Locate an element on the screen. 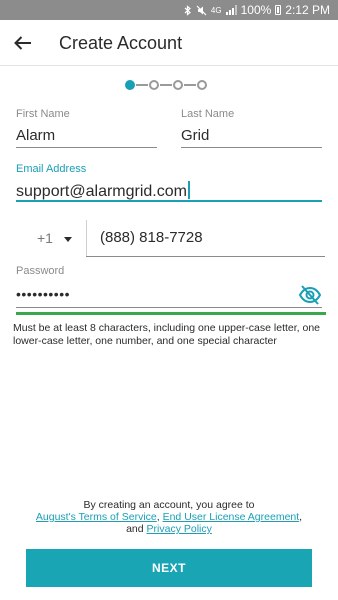  first-name-field: Alarm is located at coordinates (35, 135).